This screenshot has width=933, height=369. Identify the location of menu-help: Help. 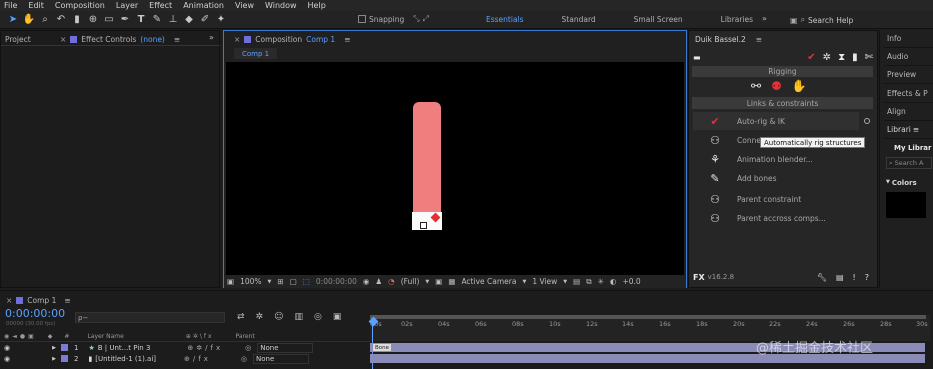
(317, 5).